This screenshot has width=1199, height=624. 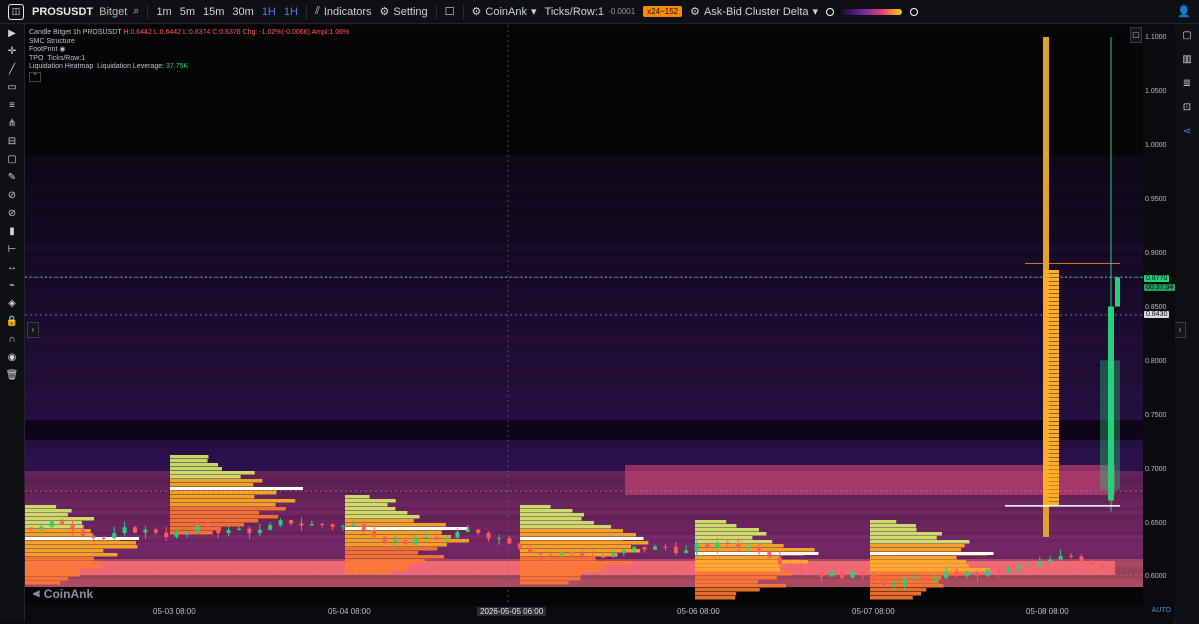 I want to click on symbol-name: PROSUSDT, so click(x=62, y=12).